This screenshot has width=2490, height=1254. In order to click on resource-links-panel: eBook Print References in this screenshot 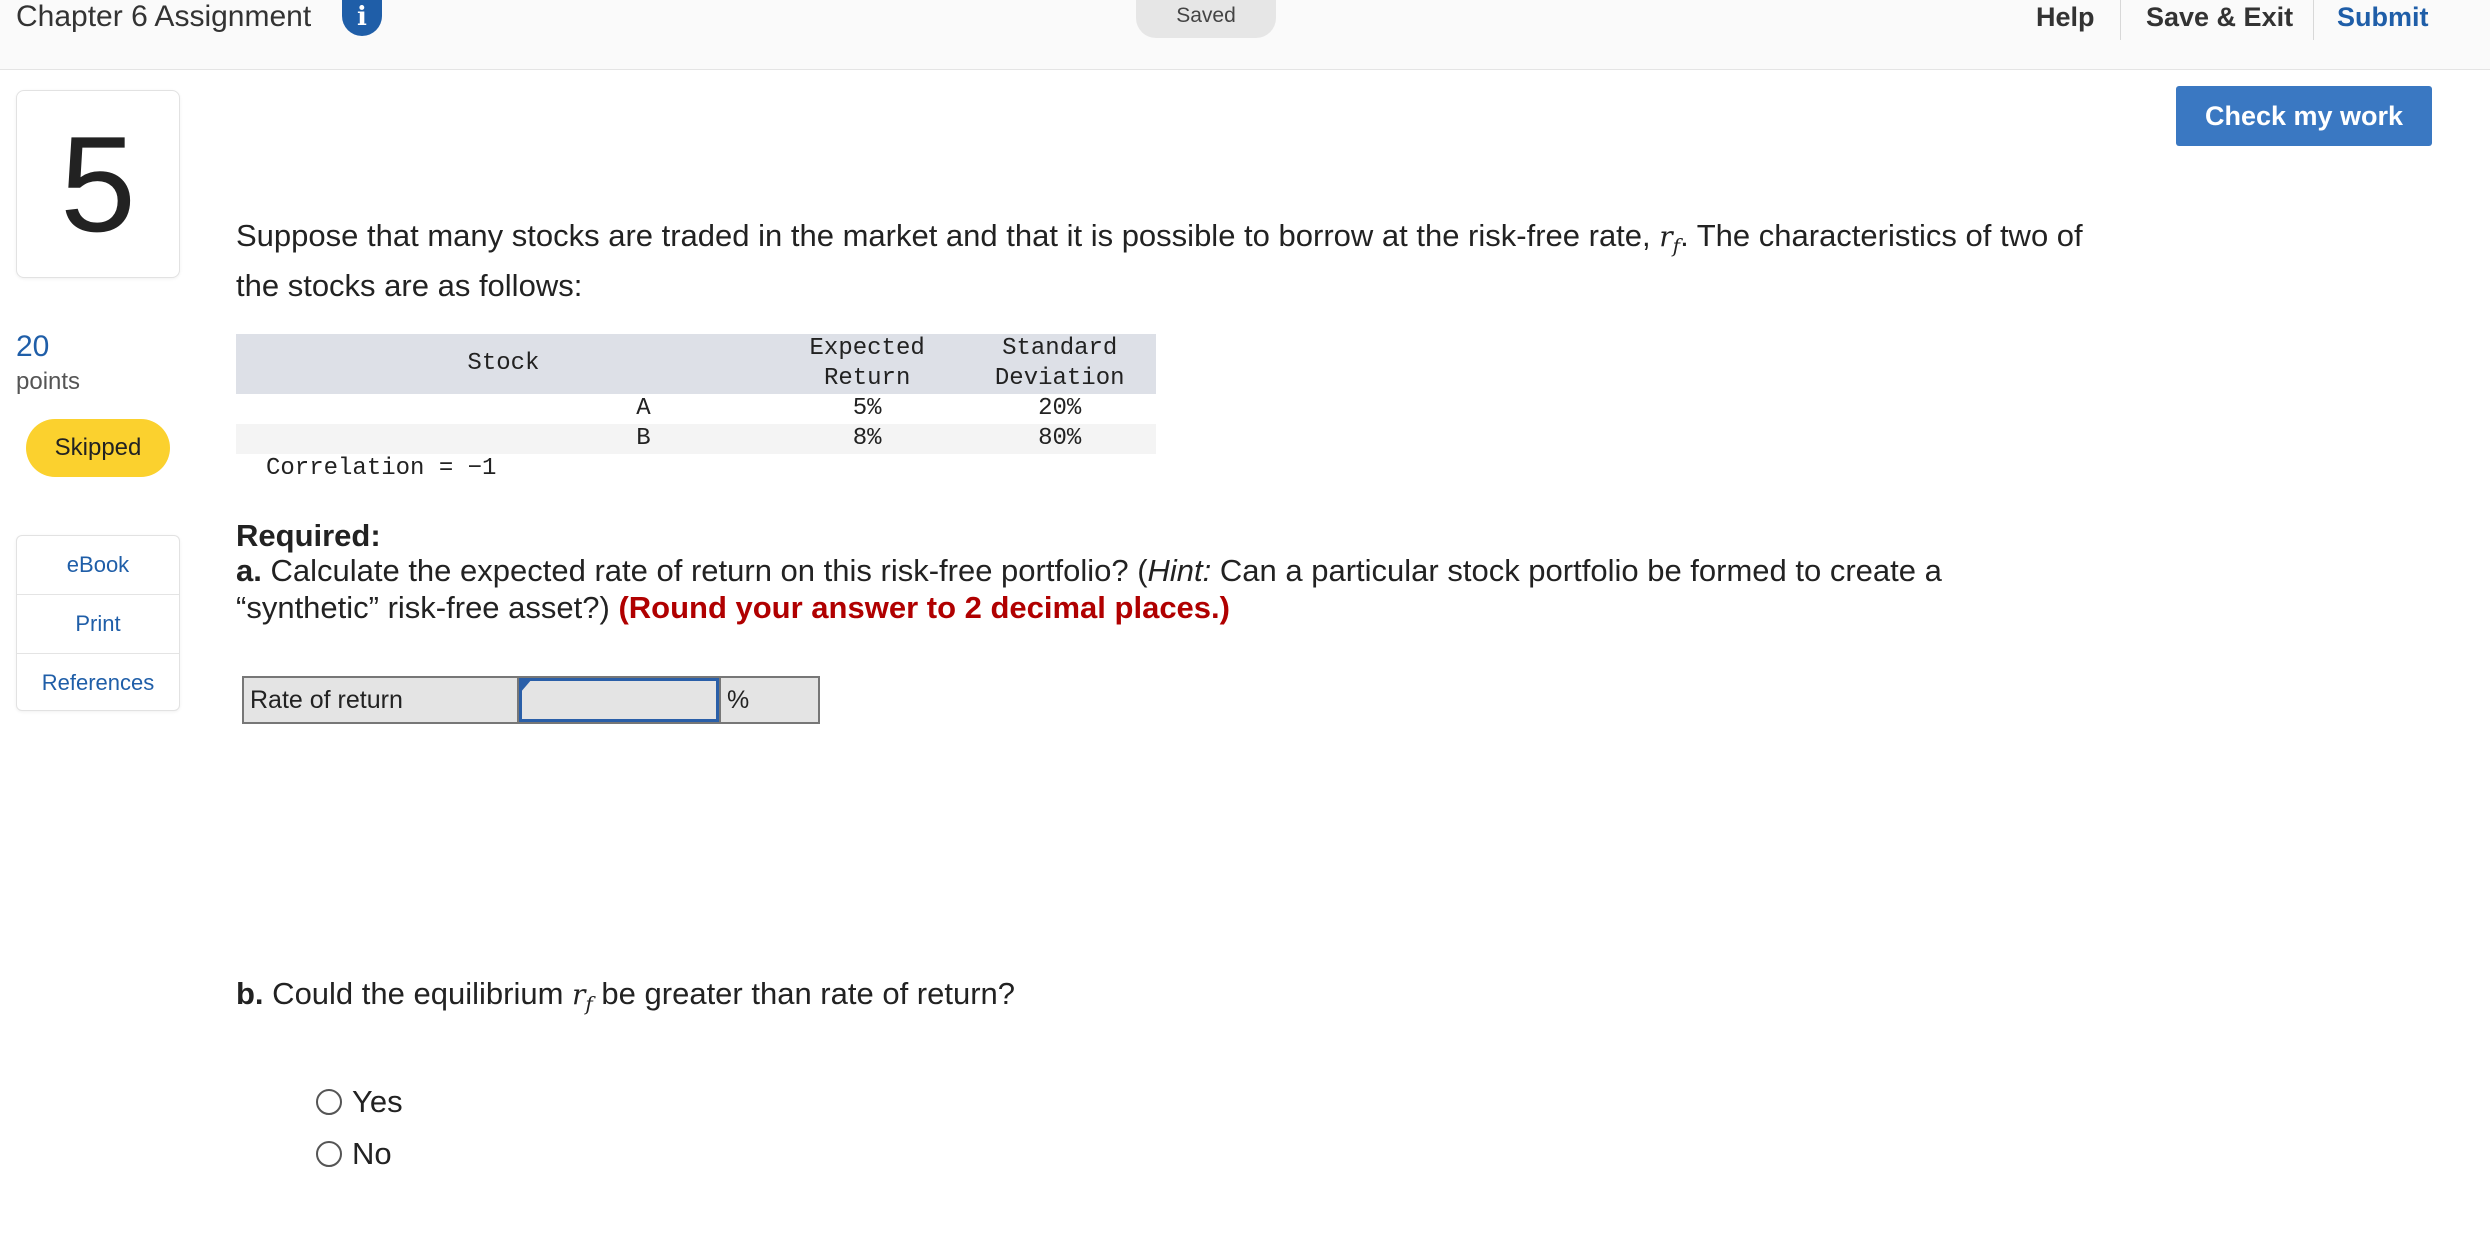, I will do `click(98, 623)`.